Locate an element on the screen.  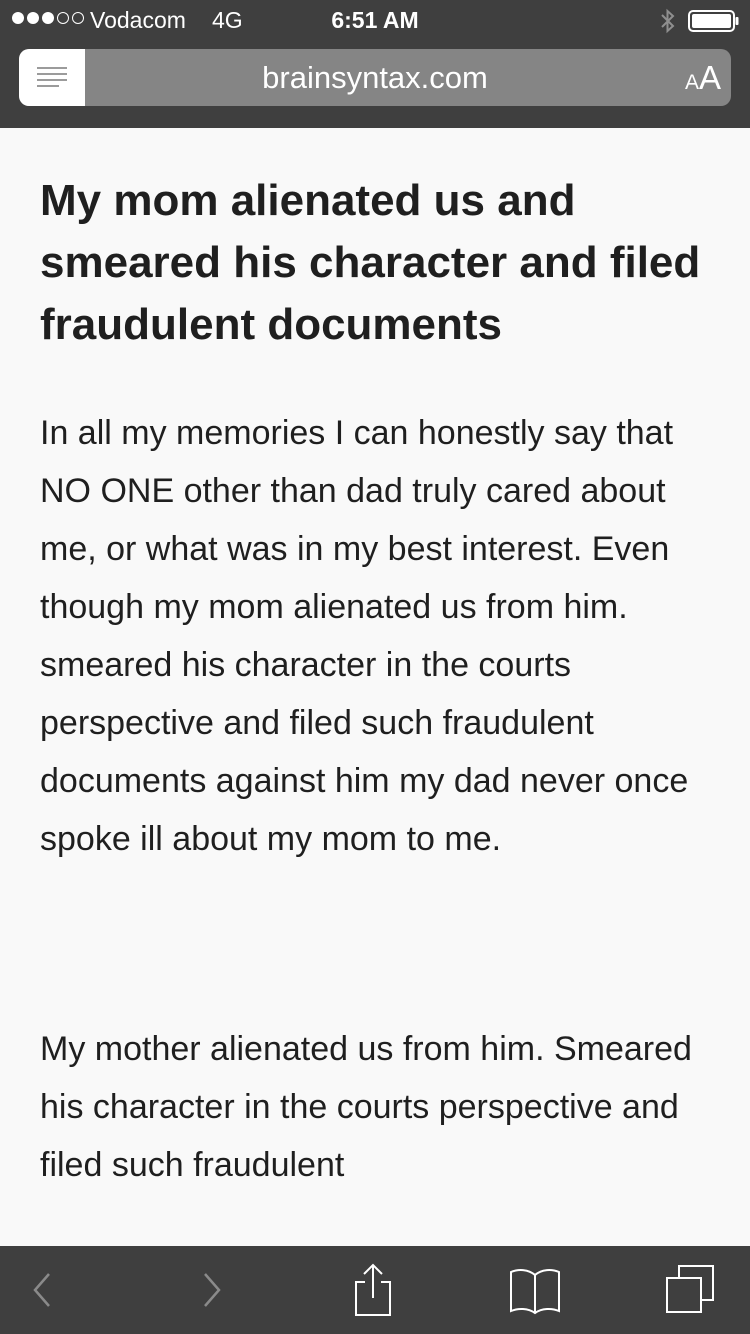
browser-top-chrome: Vodacom 4G 6:51 AM brainsyntax.com AA is located at coordinates (375, 64).